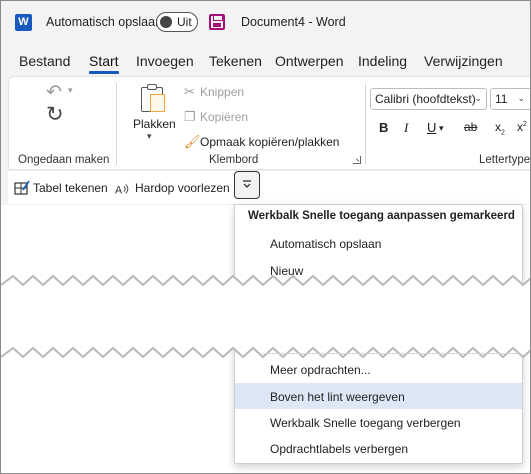 The height and width of the screenshot is (474, 531). Describe the element at coordinates (309, 61) in the screenshot. I see `tab-ontwerpen: Ontwerpen` at that location.